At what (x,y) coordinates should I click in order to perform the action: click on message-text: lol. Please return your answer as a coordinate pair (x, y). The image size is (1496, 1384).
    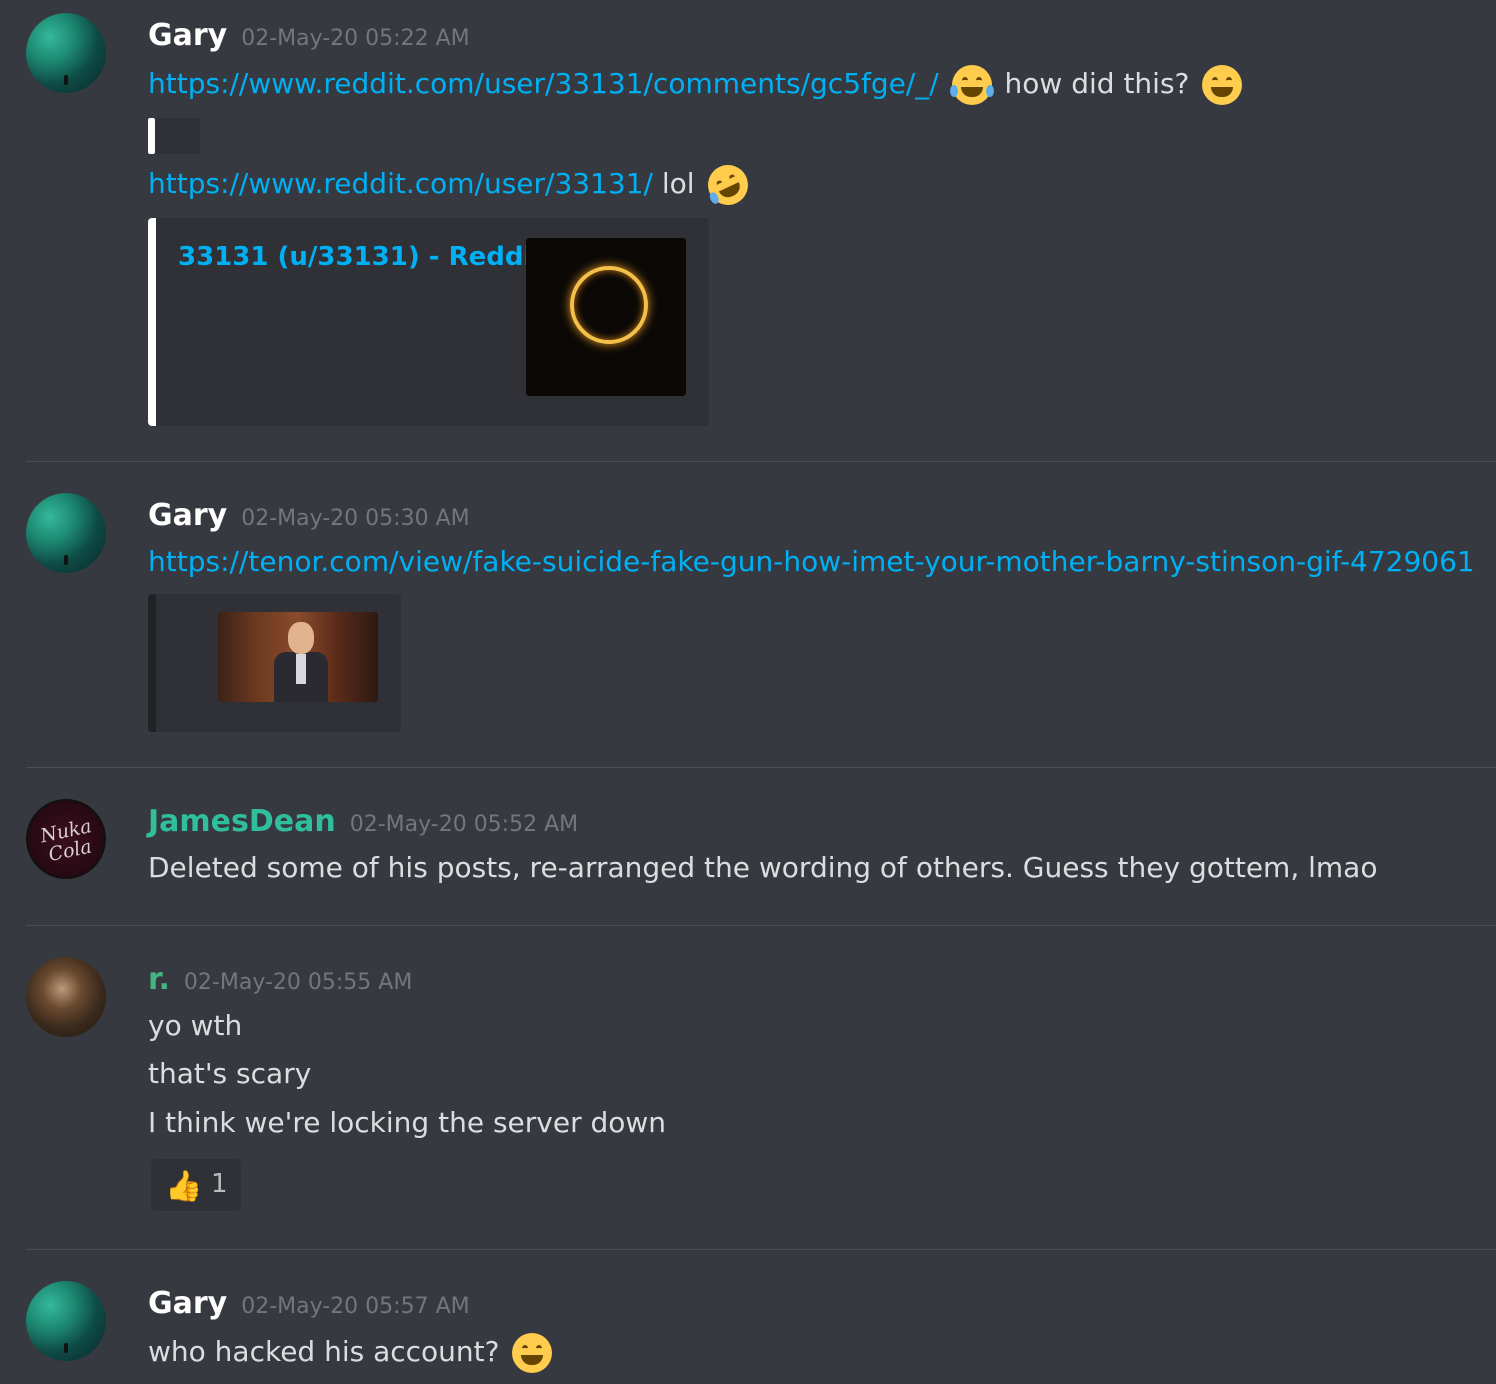
    Looking at the image, I should click on (678, 183).